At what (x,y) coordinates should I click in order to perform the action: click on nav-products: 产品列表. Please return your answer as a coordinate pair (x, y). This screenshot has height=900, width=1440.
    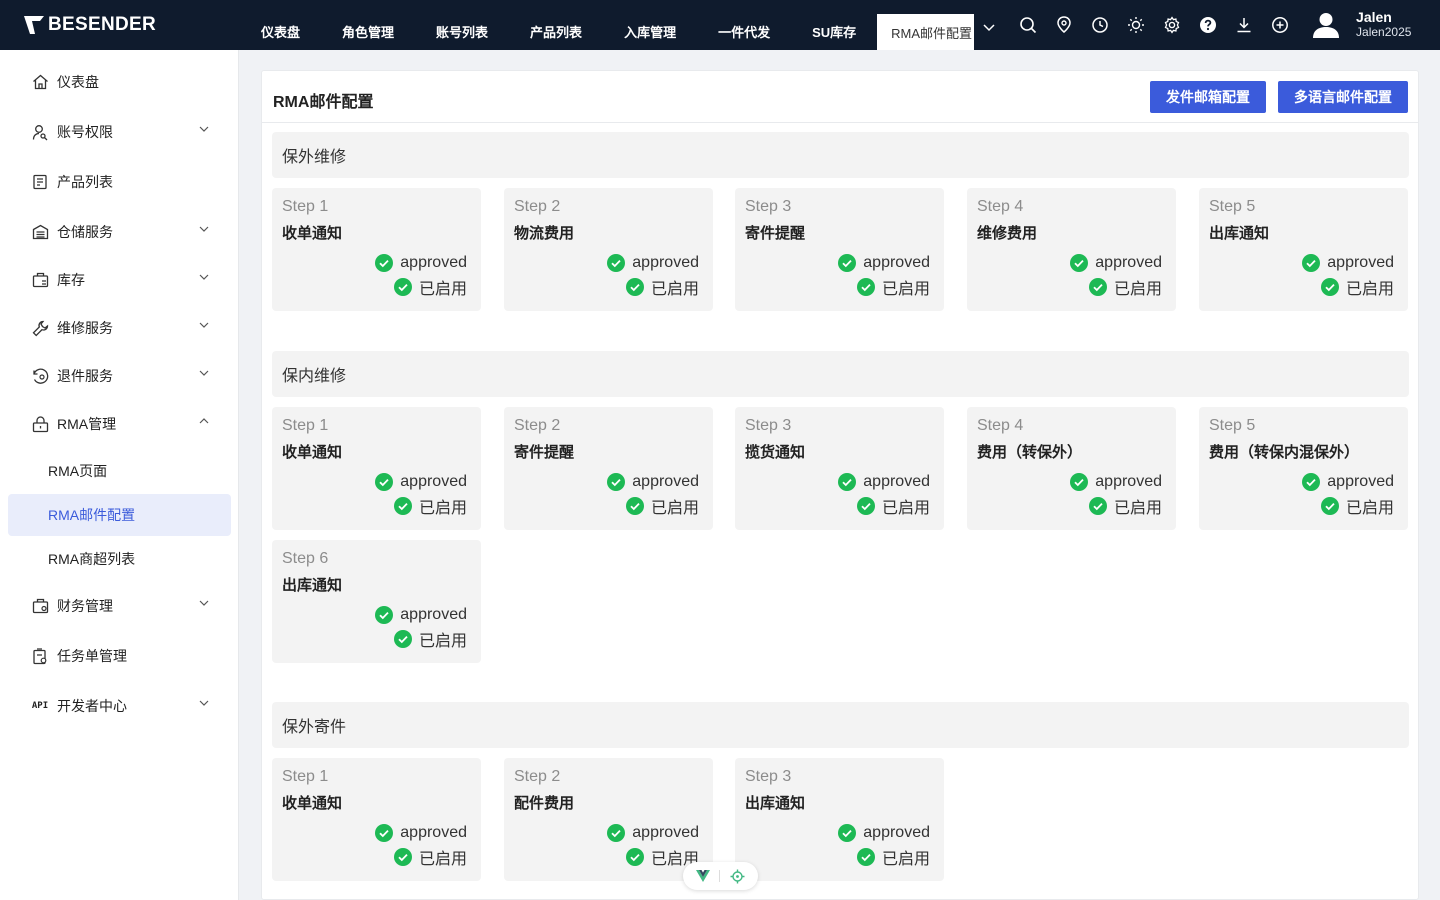
    Looking at the image, I should click on (556, 25).